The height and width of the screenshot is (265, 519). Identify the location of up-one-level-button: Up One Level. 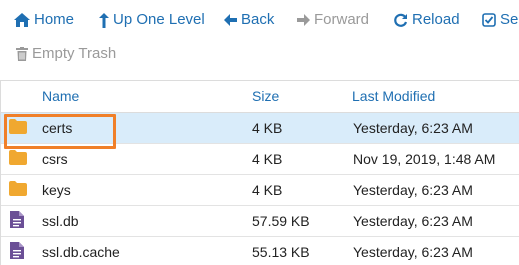
(152, 20).